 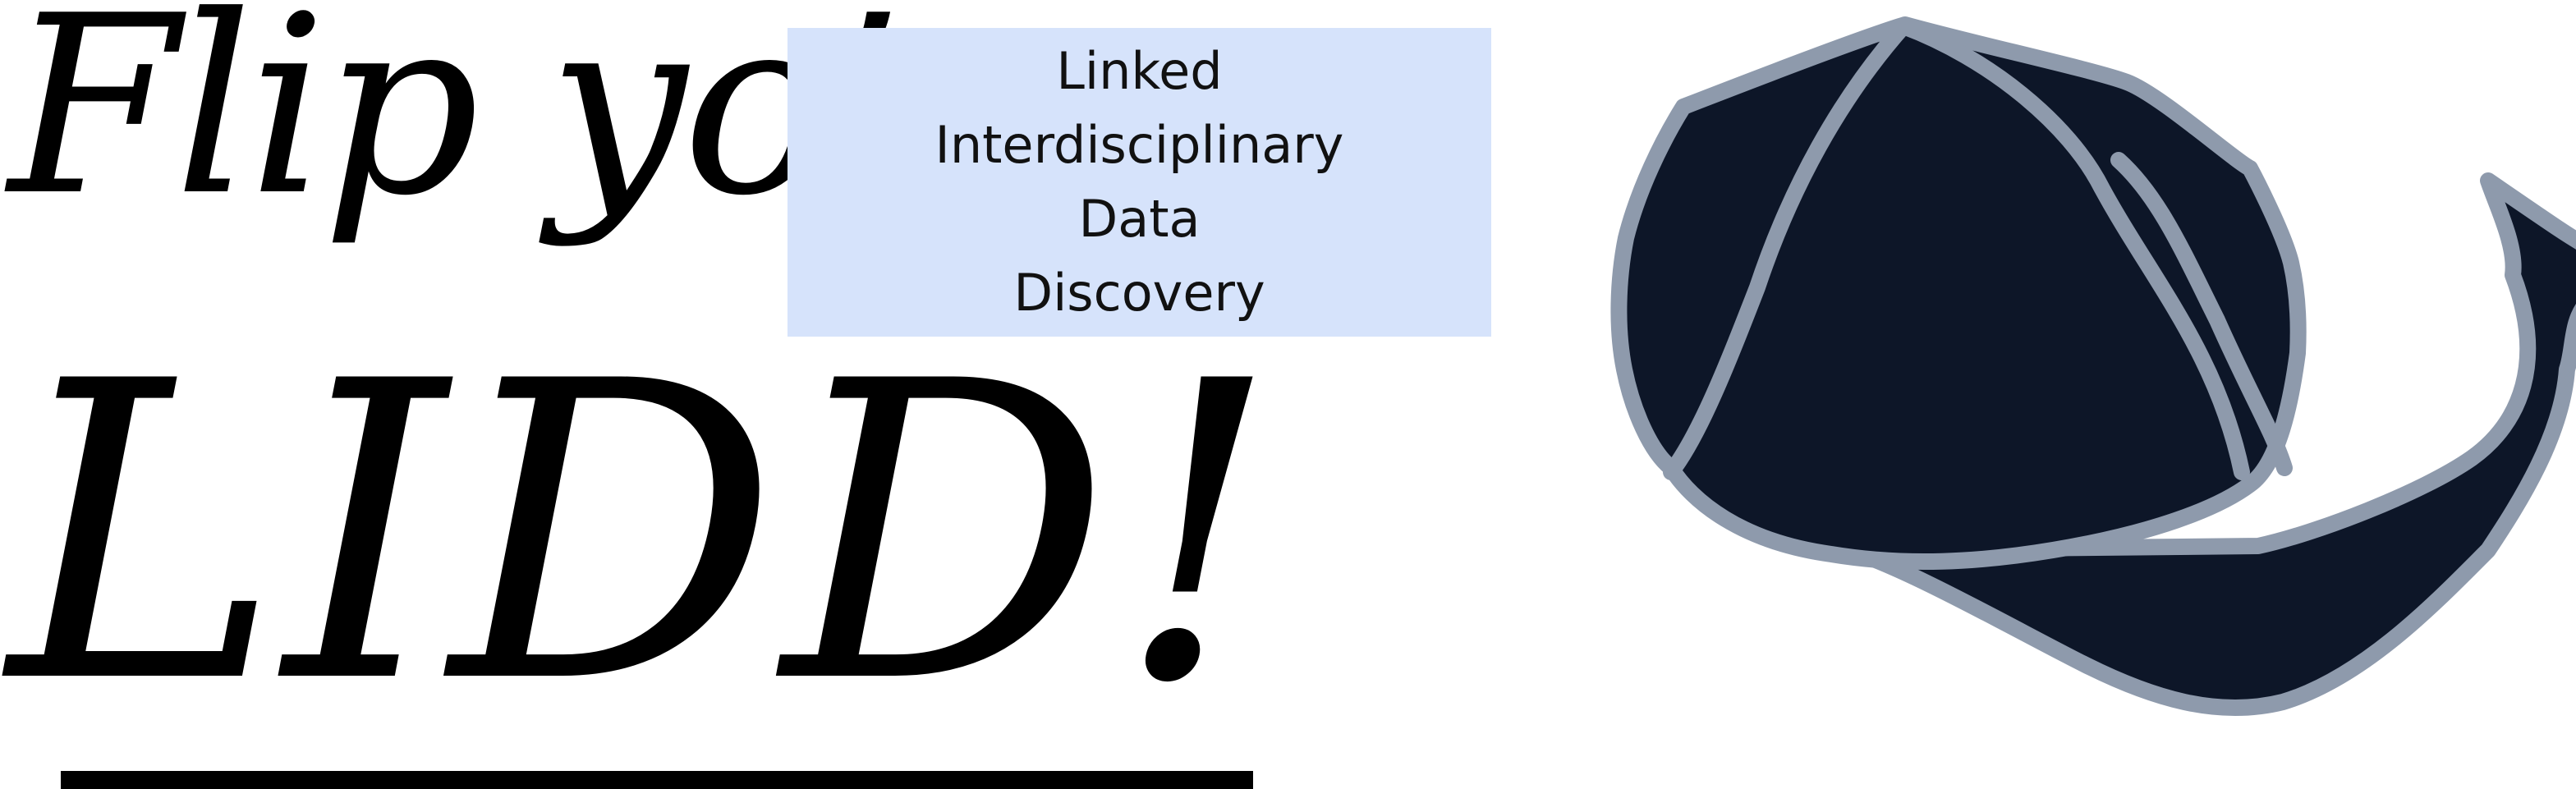 What do you see at coordinates (1139, 219) in the screenshot?
I see `acronym-word-data: Data` at bounding box center [1139, 219].